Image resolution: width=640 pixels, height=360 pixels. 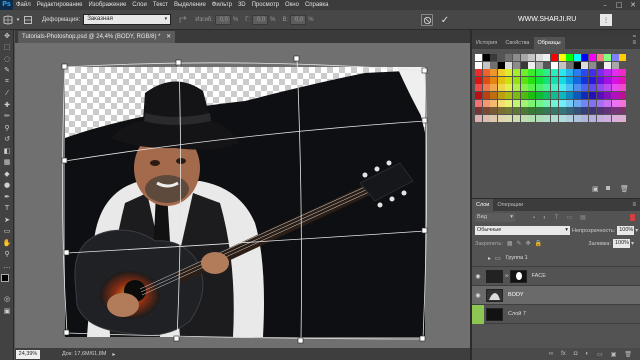 What do you see at coordinates (7, 311) in the screenshot?
I see `screen-mode-icon: ▣` at bounding box center [7, 311].